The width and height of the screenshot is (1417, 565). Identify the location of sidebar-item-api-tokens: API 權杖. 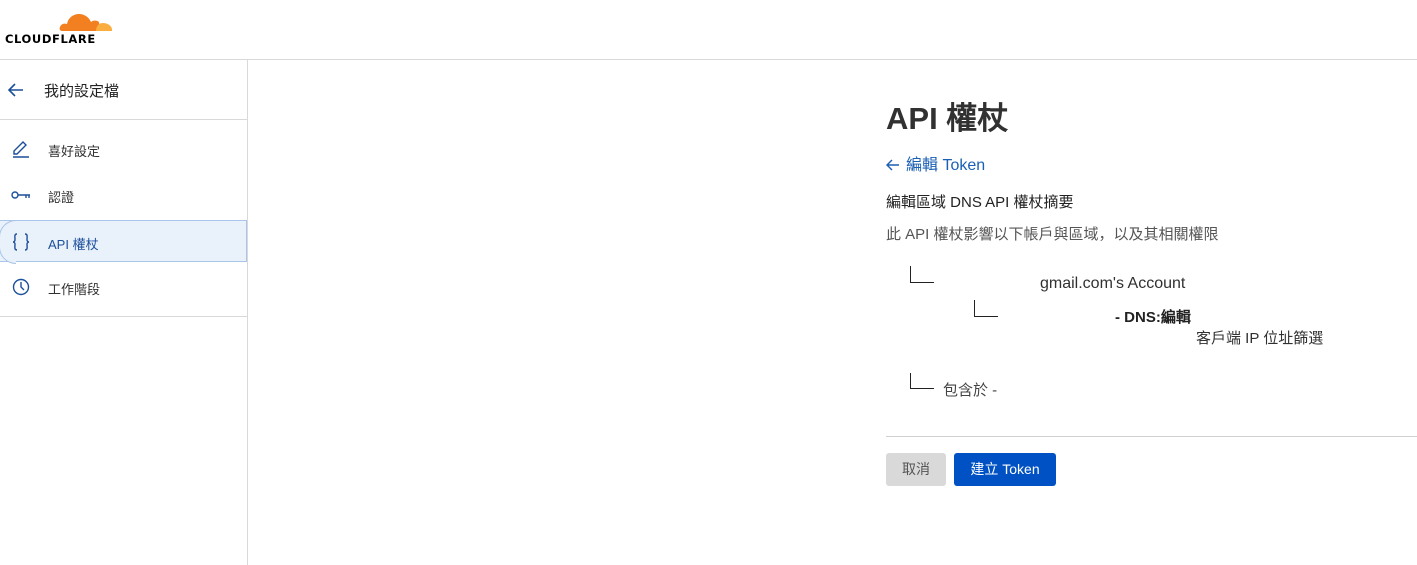
(123, 242).